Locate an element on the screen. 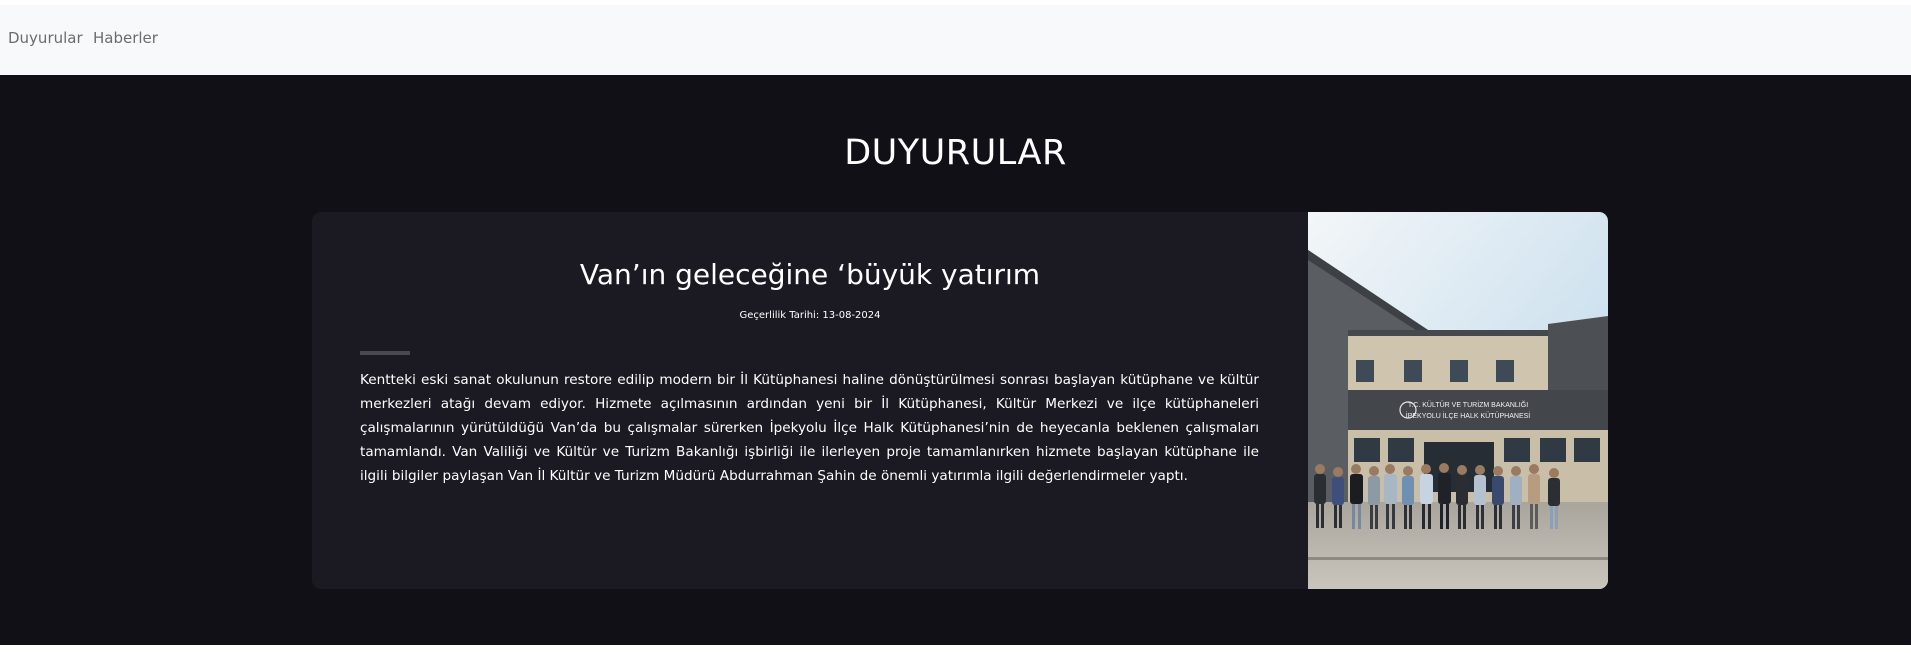 This screenshot has height=653, width=1911. top-navbar: Duyurular Haberler is located at coordinates (955, 40).